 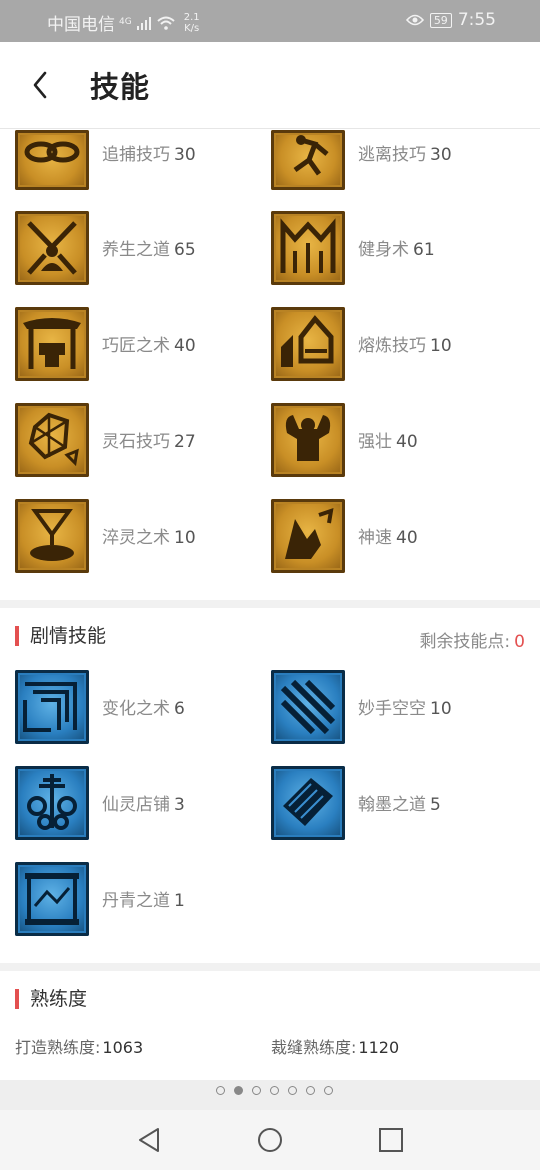 What do you see at coordinates (238, 1090) in the screenshot?
I see `page-dot-active` at bounding box center [238, 1090].